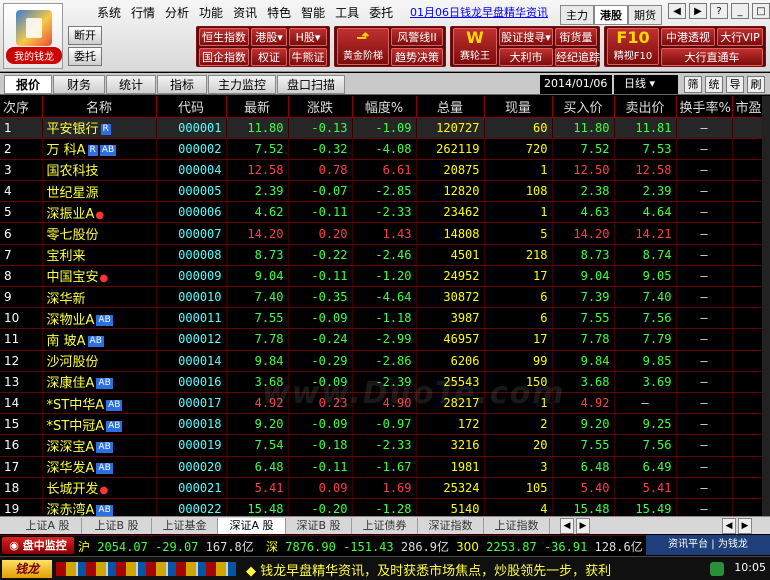  What do you see at coordinates (714, 84) in the screenshot?
I see `stats-button: 统` at bounding box center [714, 84].